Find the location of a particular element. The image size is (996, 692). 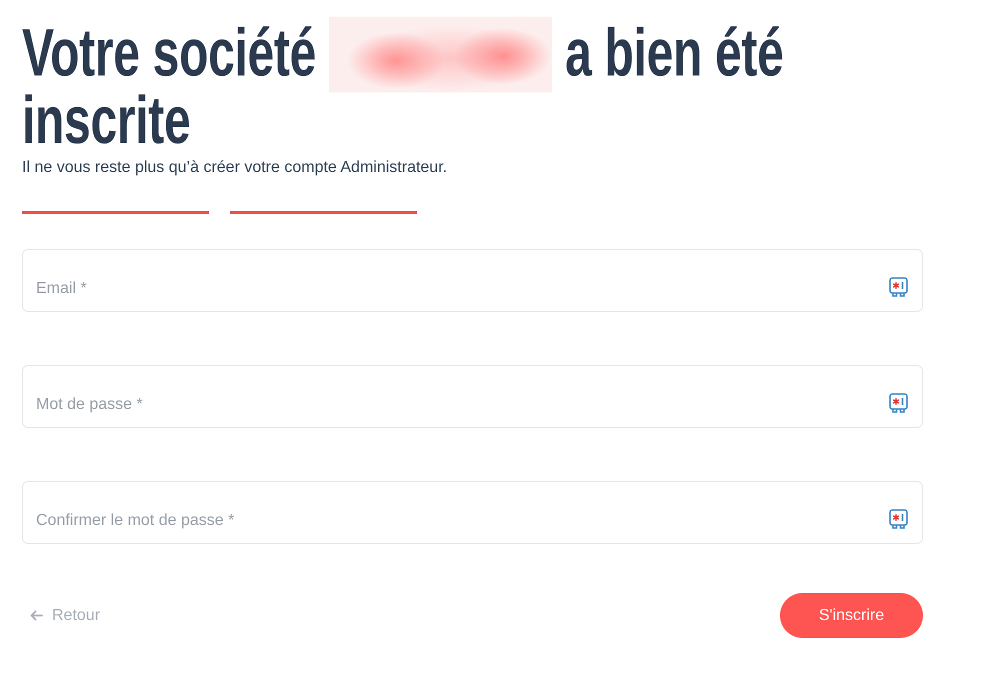

title-text: a bien été is located at coordinates (674, 53).